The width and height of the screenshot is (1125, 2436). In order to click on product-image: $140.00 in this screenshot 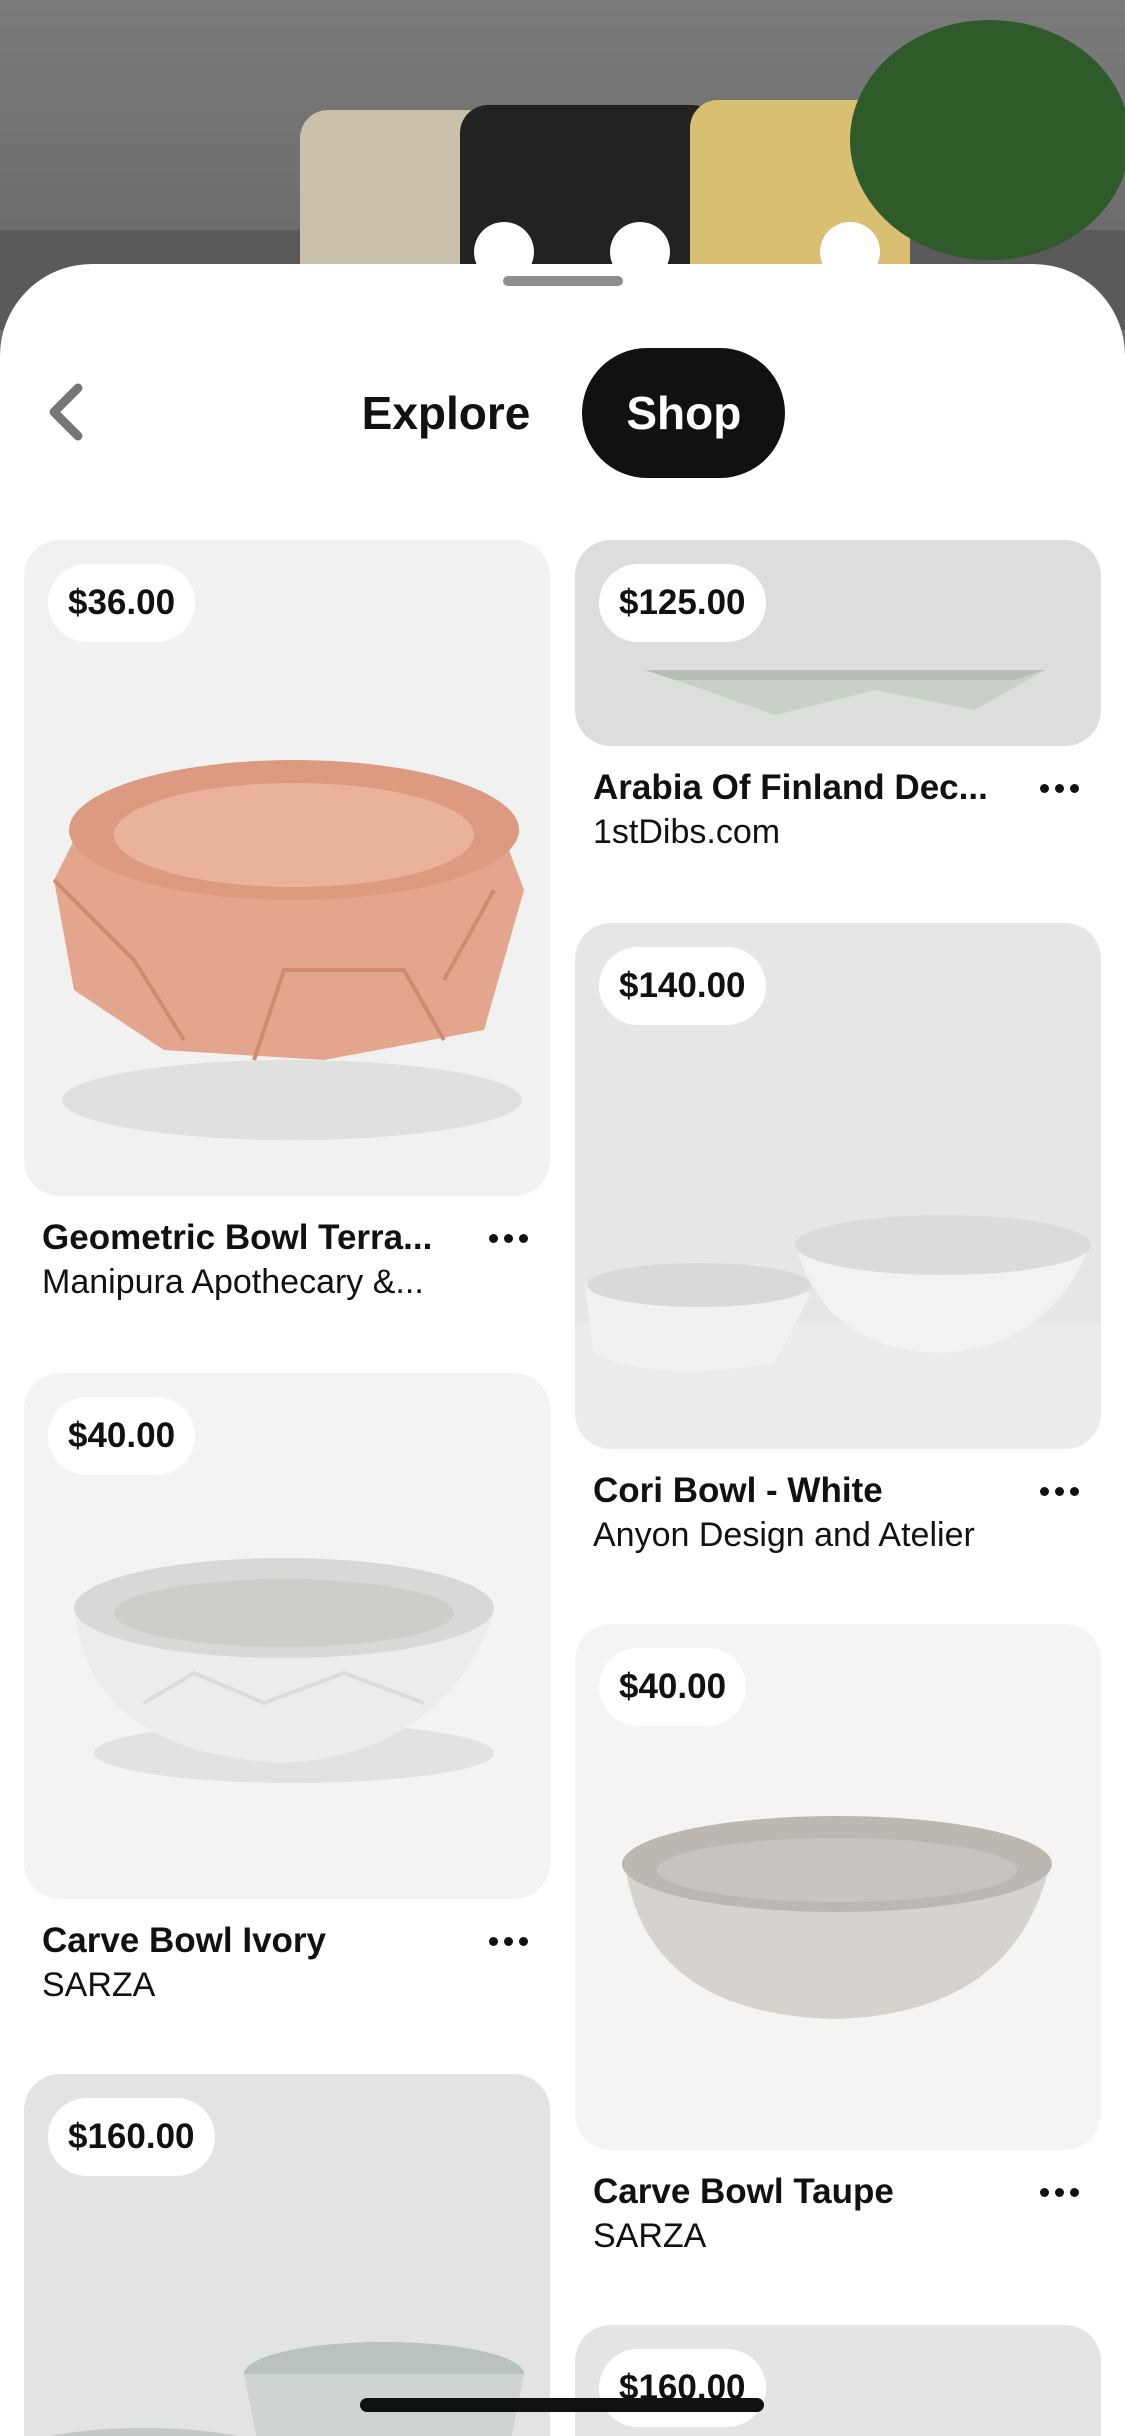, I will do `click(838, 1186)`.